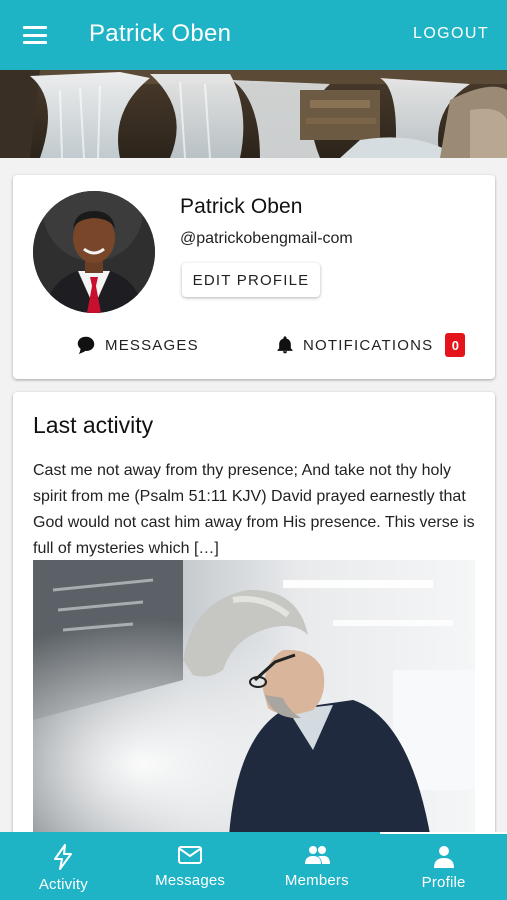  I want to click on nav-messages-label: Messages, so click(190, 880).